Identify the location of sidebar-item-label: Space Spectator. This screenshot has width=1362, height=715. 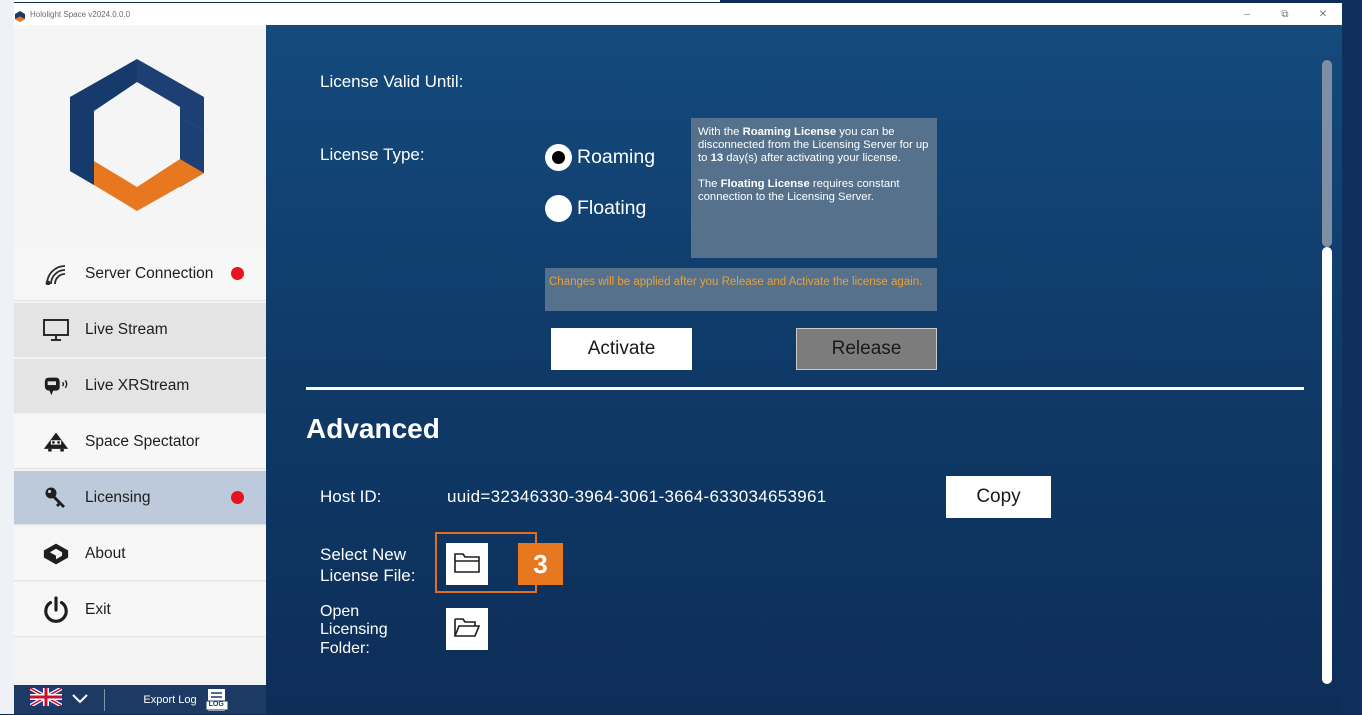
(142, 441).